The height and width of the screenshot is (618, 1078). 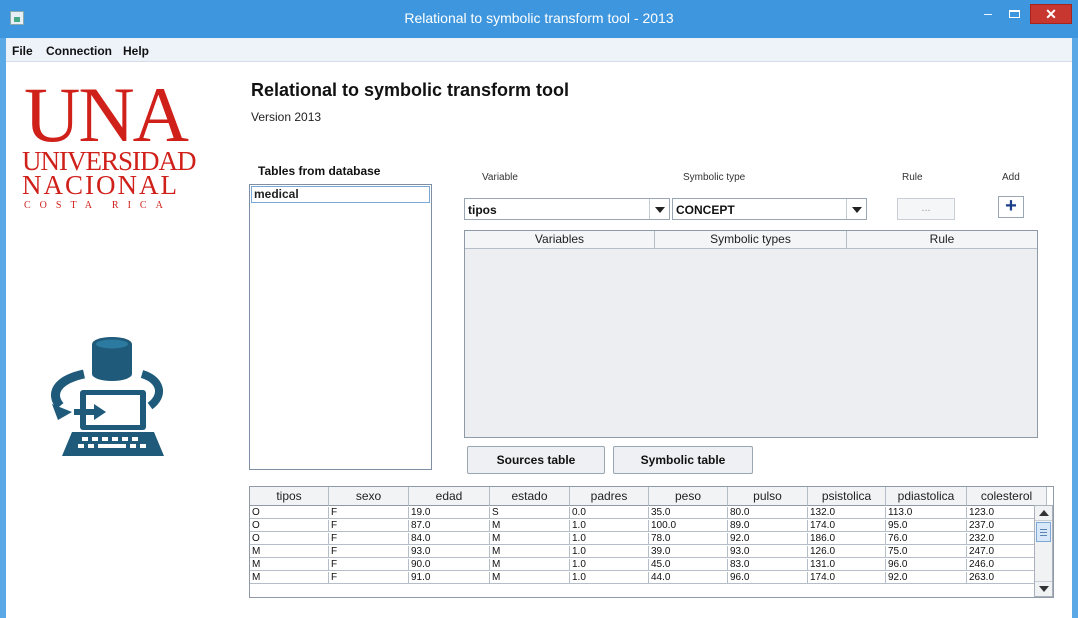 I want to click on column-header-pulso: pulso, so click(x=768, y=496).